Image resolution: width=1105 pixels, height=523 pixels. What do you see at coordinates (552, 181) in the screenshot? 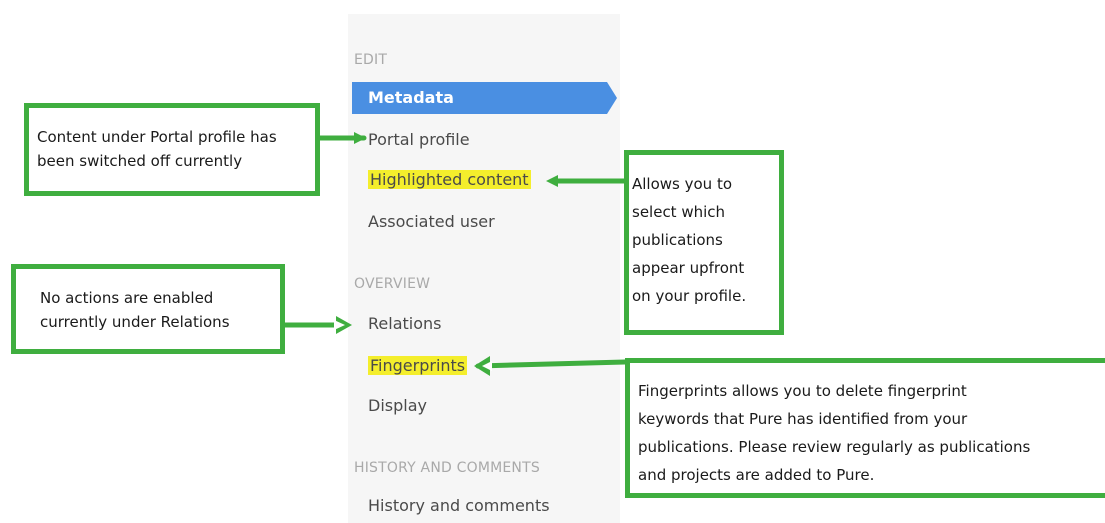
I see `arrow-head-highlighted` at bounding box center [552, 181].